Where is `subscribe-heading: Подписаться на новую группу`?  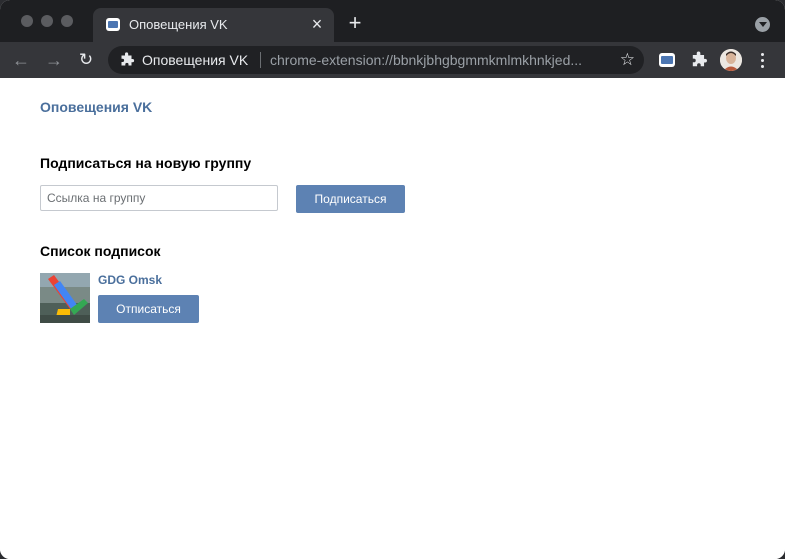 subscribe-heading: Подписаться на новую группу is located at coordinates (146, 163).